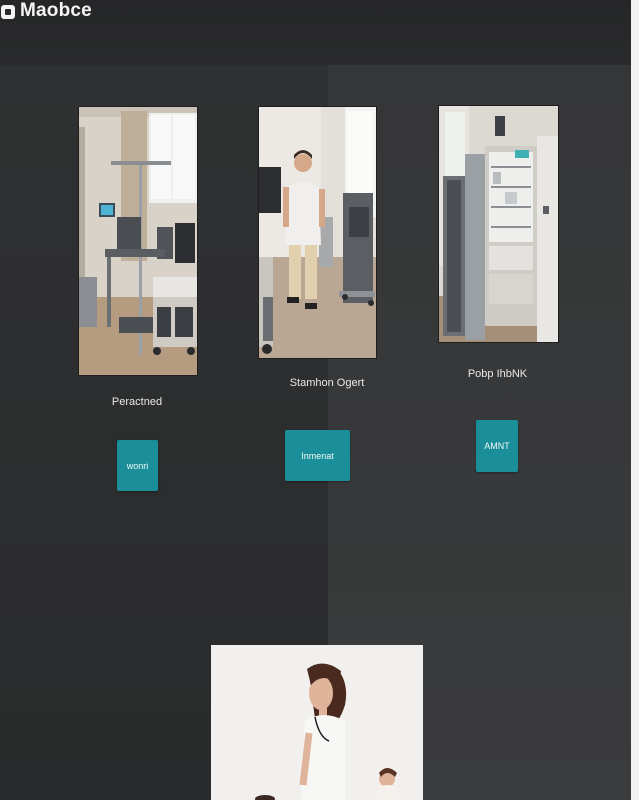  What do you see at coordinates (317, 455) in the screenshot?
I see `card-action-button: Inmenat` at bounding box center [317, 455].